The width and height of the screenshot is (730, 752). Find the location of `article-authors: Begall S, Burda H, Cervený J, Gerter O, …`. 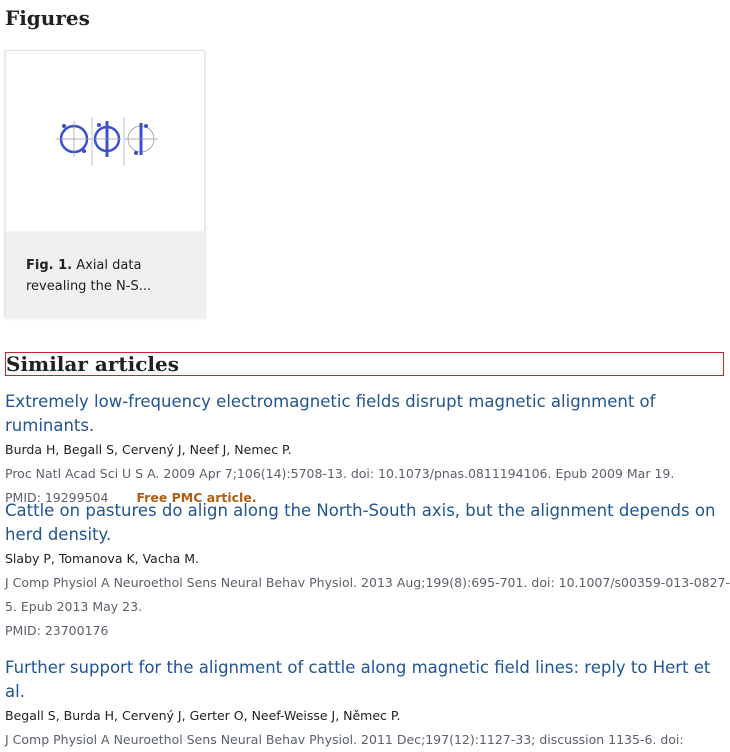

article-authors: Begall S, Burda H, Cervený J, Gerter O, … is located at coordinates (203, 715).